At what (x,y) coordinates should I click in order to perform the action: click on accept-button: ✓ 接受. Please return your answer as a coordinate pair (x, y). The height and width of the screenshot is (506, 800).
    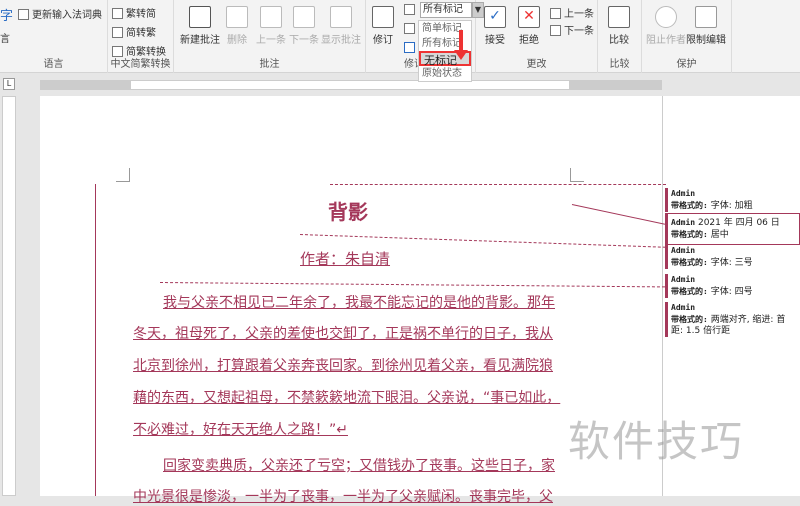
    Looking at the image, I should click on (495, 26).